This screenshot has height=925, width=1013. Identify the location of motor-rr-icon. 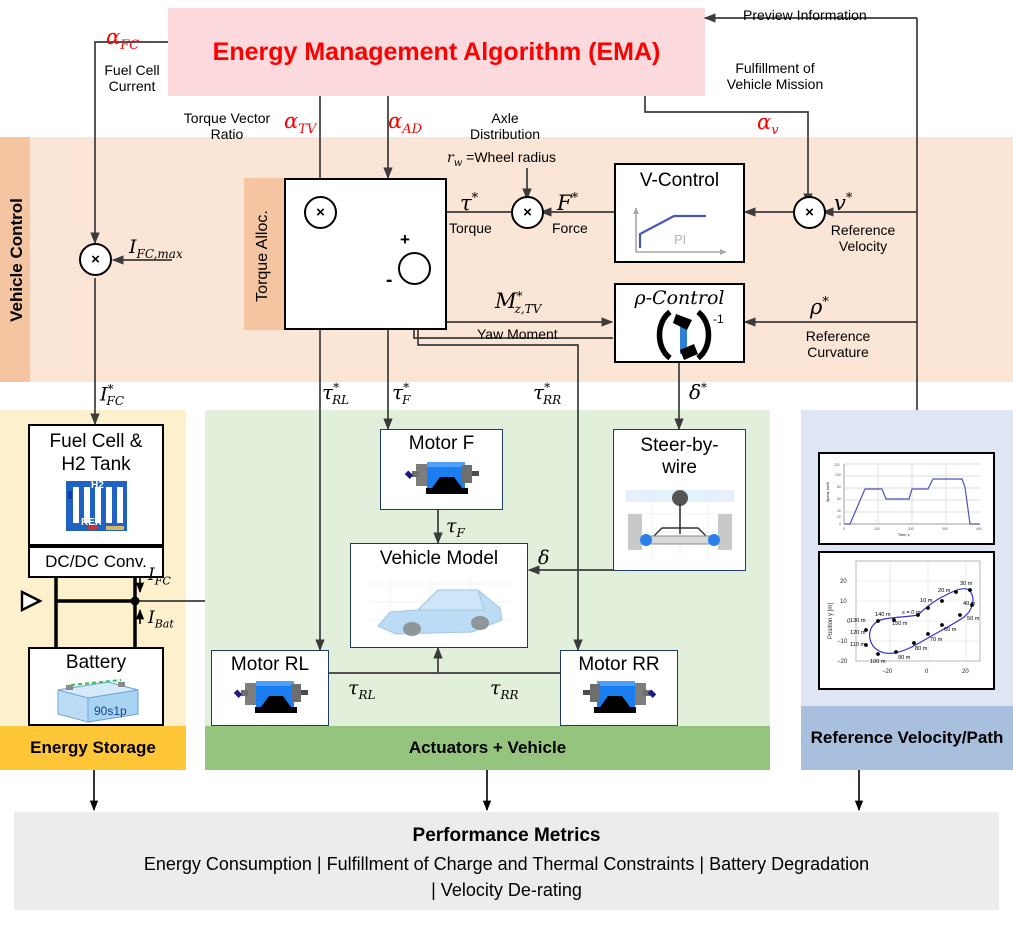
(620, 697).